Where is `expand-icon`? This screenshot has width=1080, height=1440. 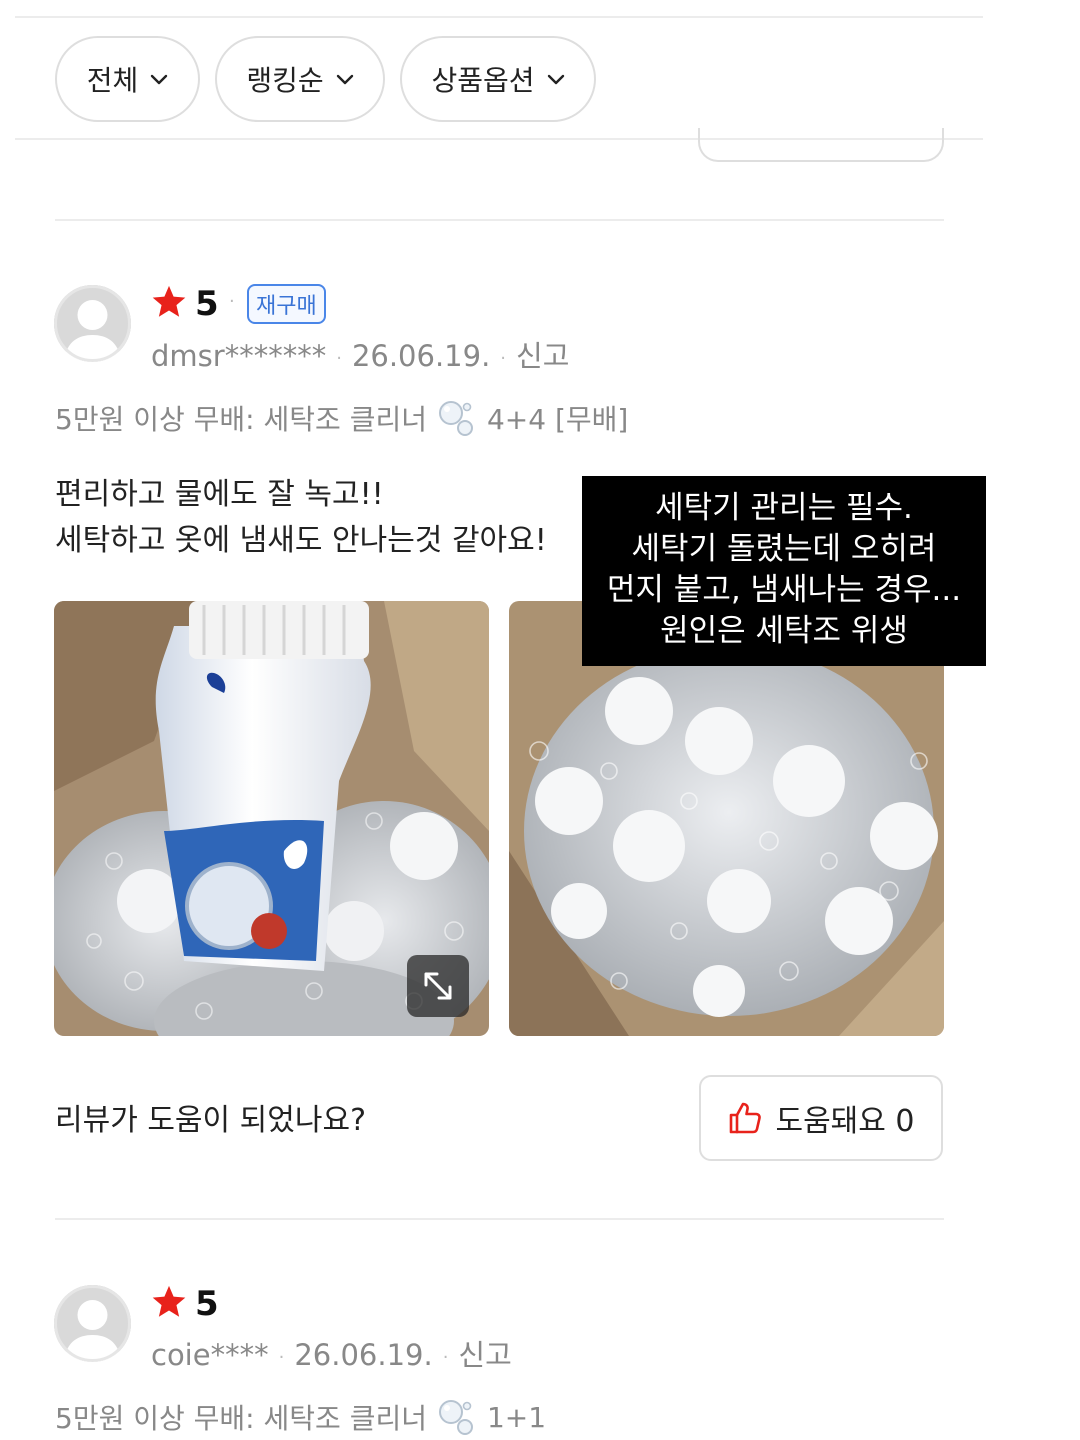 expand-icon is located at coordinates (438, 986).